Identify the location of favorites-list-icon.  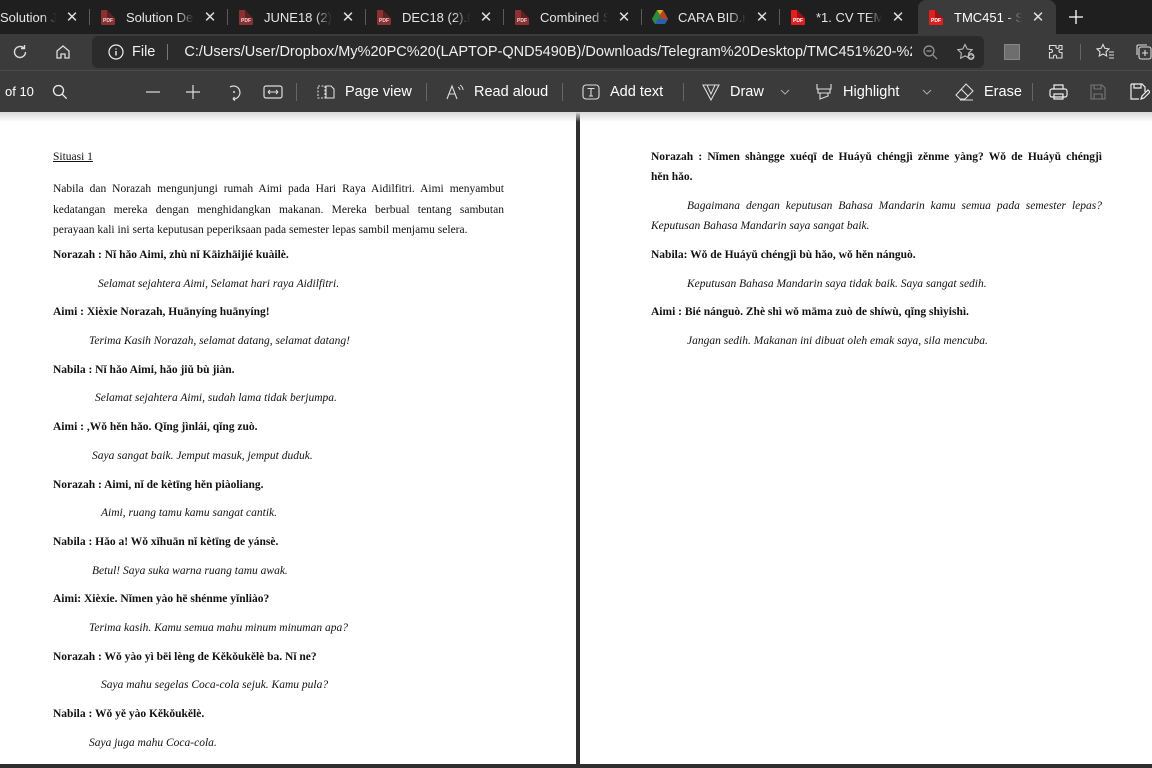
(1105, 51).